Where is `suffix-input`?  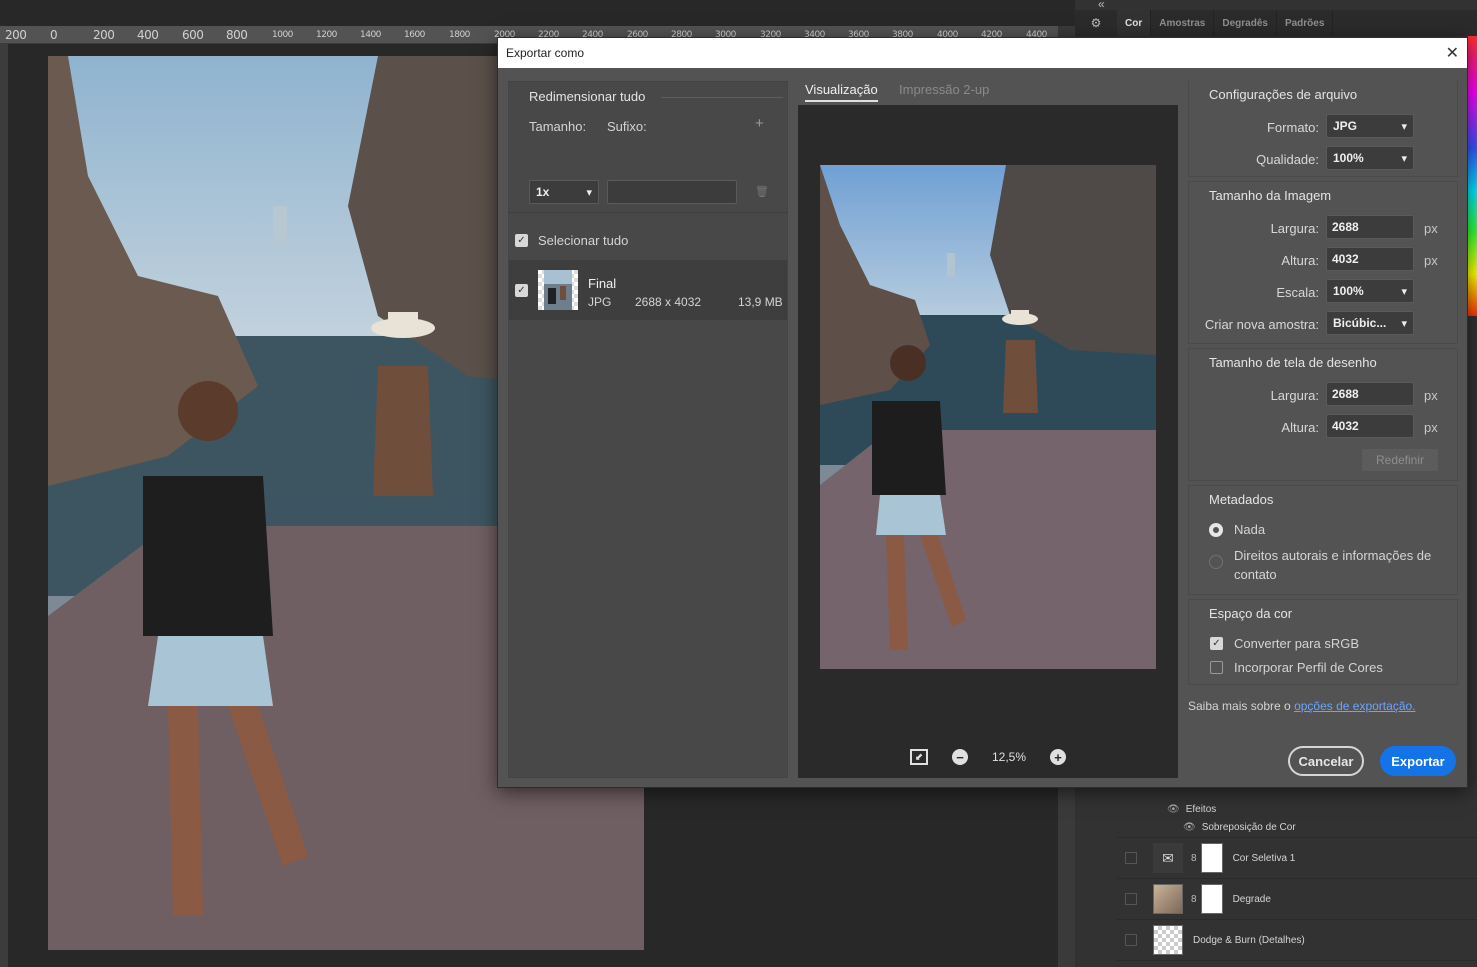 suffix-input is located at coordinates (672, 192).